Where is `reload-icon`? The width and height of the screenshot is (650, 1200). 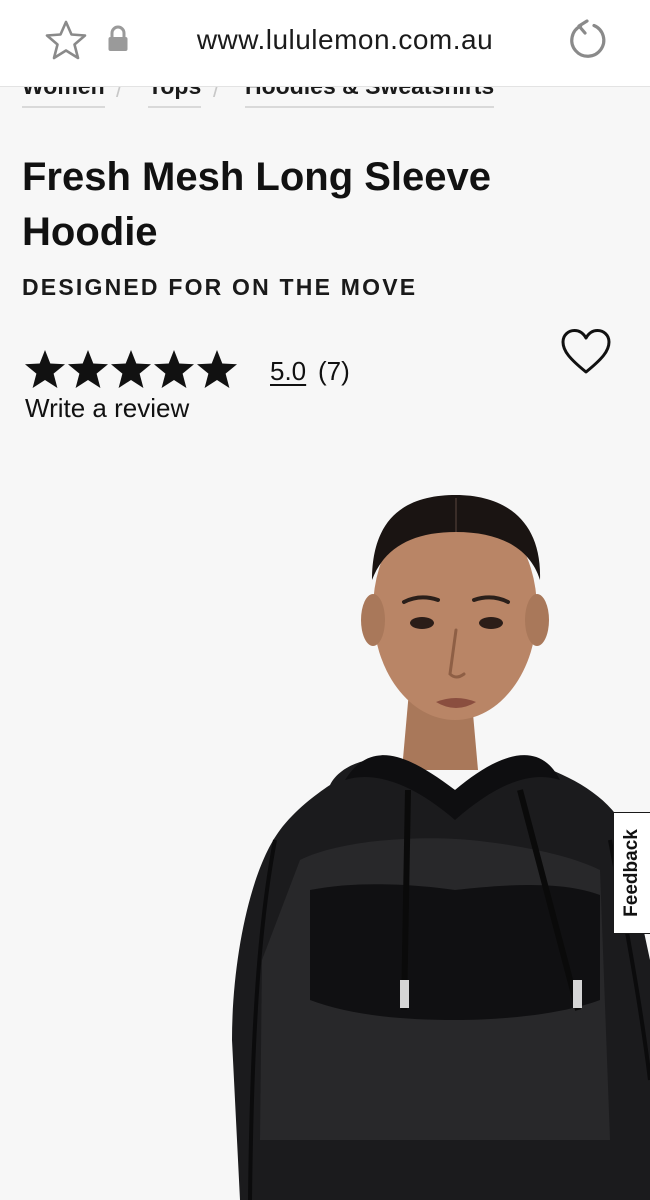
reload-icon is located at coordinates (588, 40).